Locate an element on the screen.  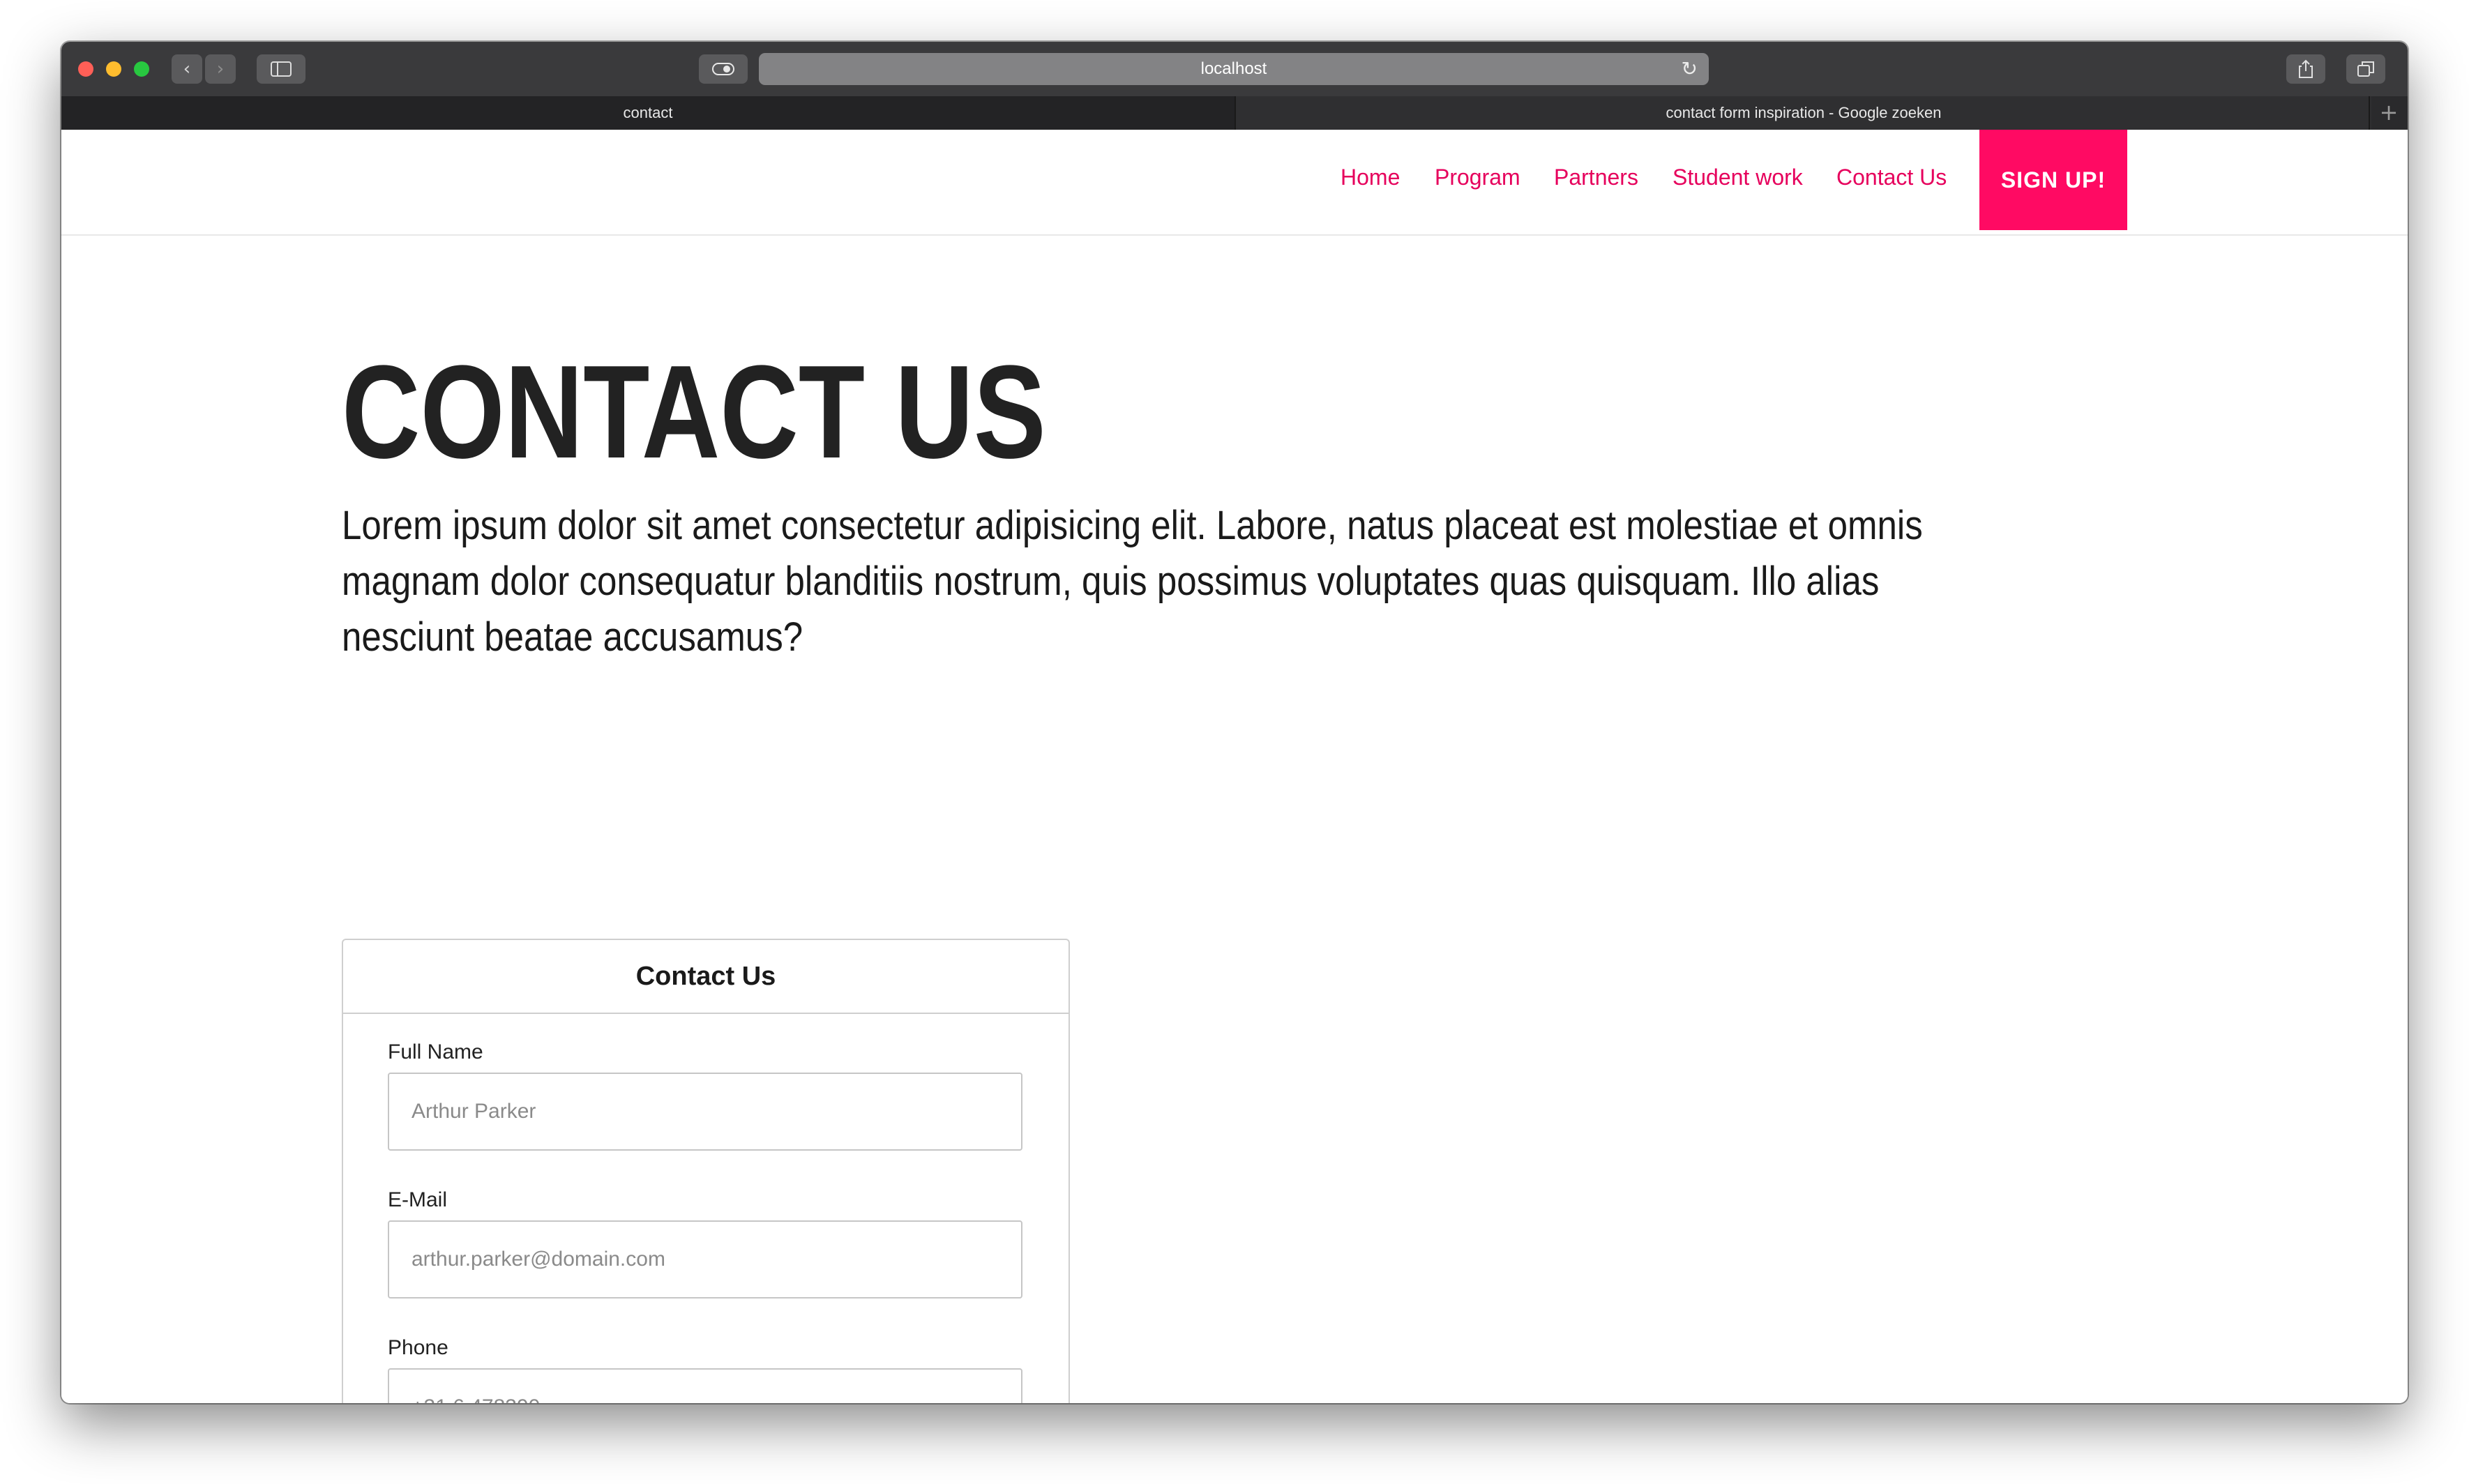
nav-link-home: Home is located at coordinates (1370, 177).